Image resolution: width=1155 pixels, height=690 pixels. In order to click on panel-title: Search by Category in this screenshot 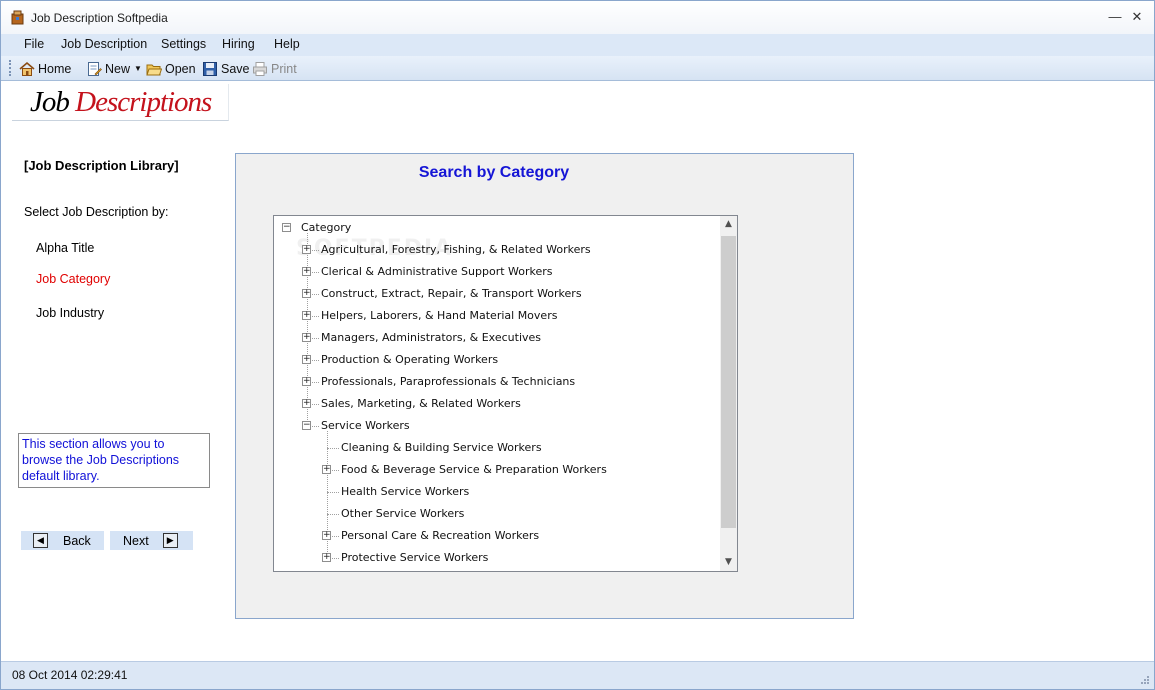, I will do `click(494, 172)`.